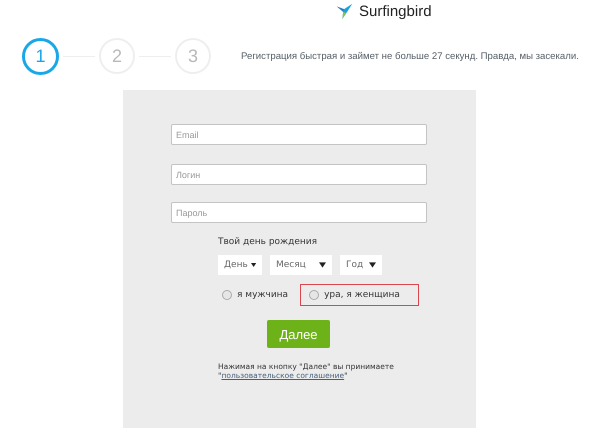 The image size is (600, 437). I want to click on bird-logo-icon, so click(345, 11).